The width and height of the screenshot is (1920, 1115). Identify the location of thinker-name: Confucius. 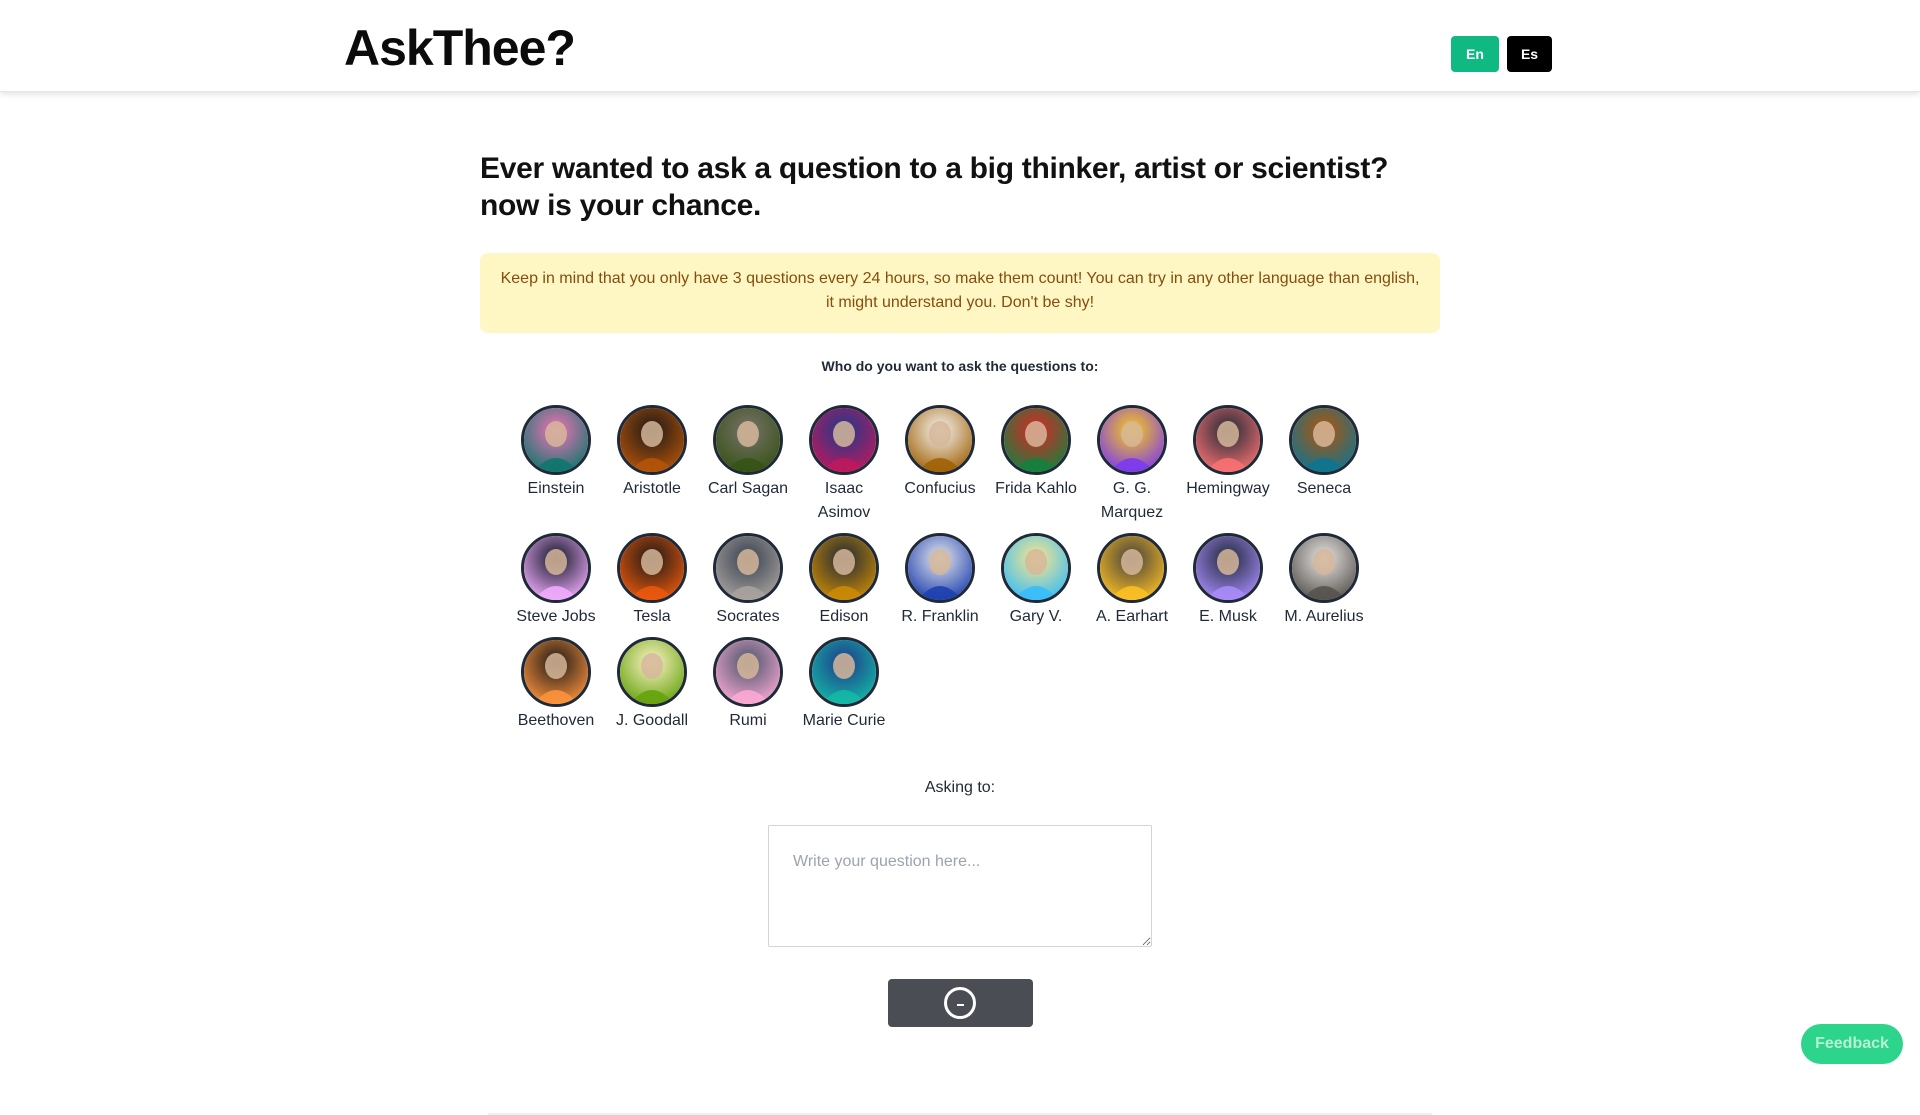
(940, 488).